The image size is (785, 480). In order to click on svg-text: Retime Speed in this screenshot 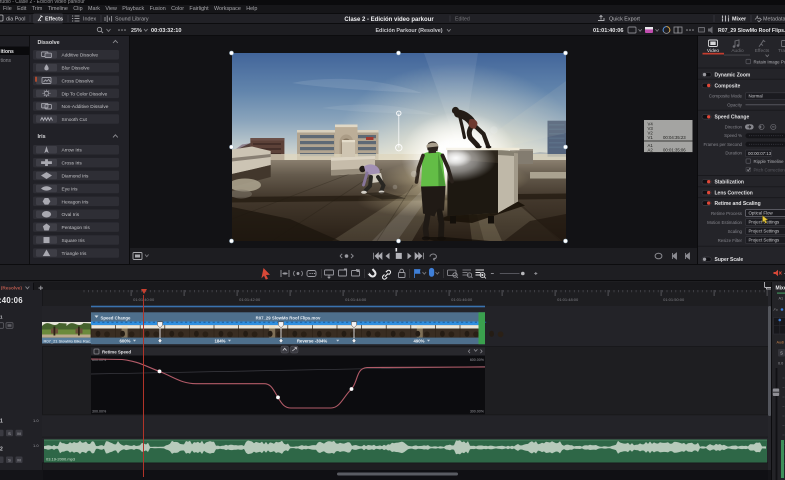, I will do `click(116, 352)`.